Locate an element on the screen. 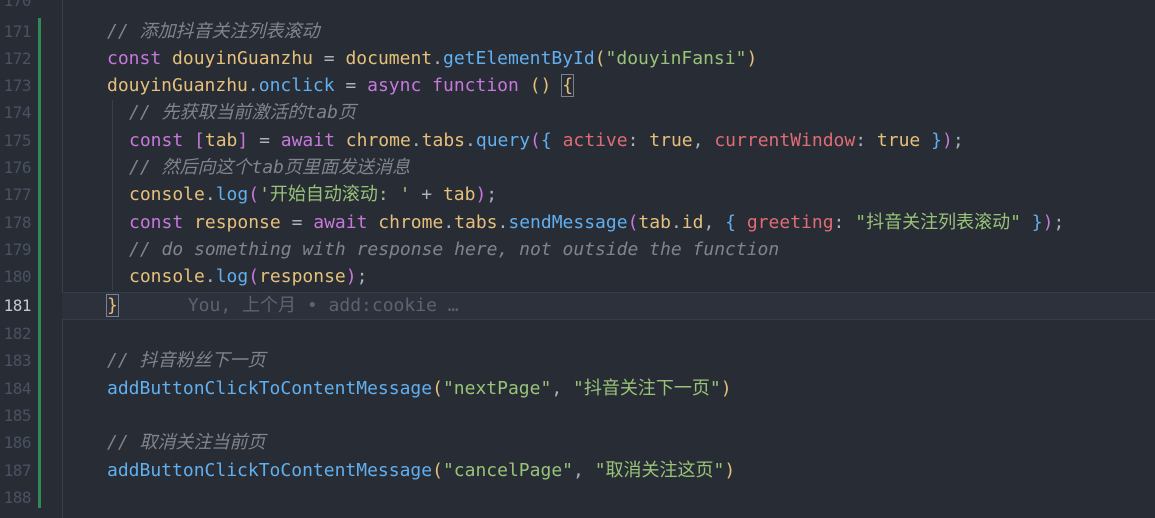 The image size is (1155, 518). object-key: active is located at coordinates (595, 140).